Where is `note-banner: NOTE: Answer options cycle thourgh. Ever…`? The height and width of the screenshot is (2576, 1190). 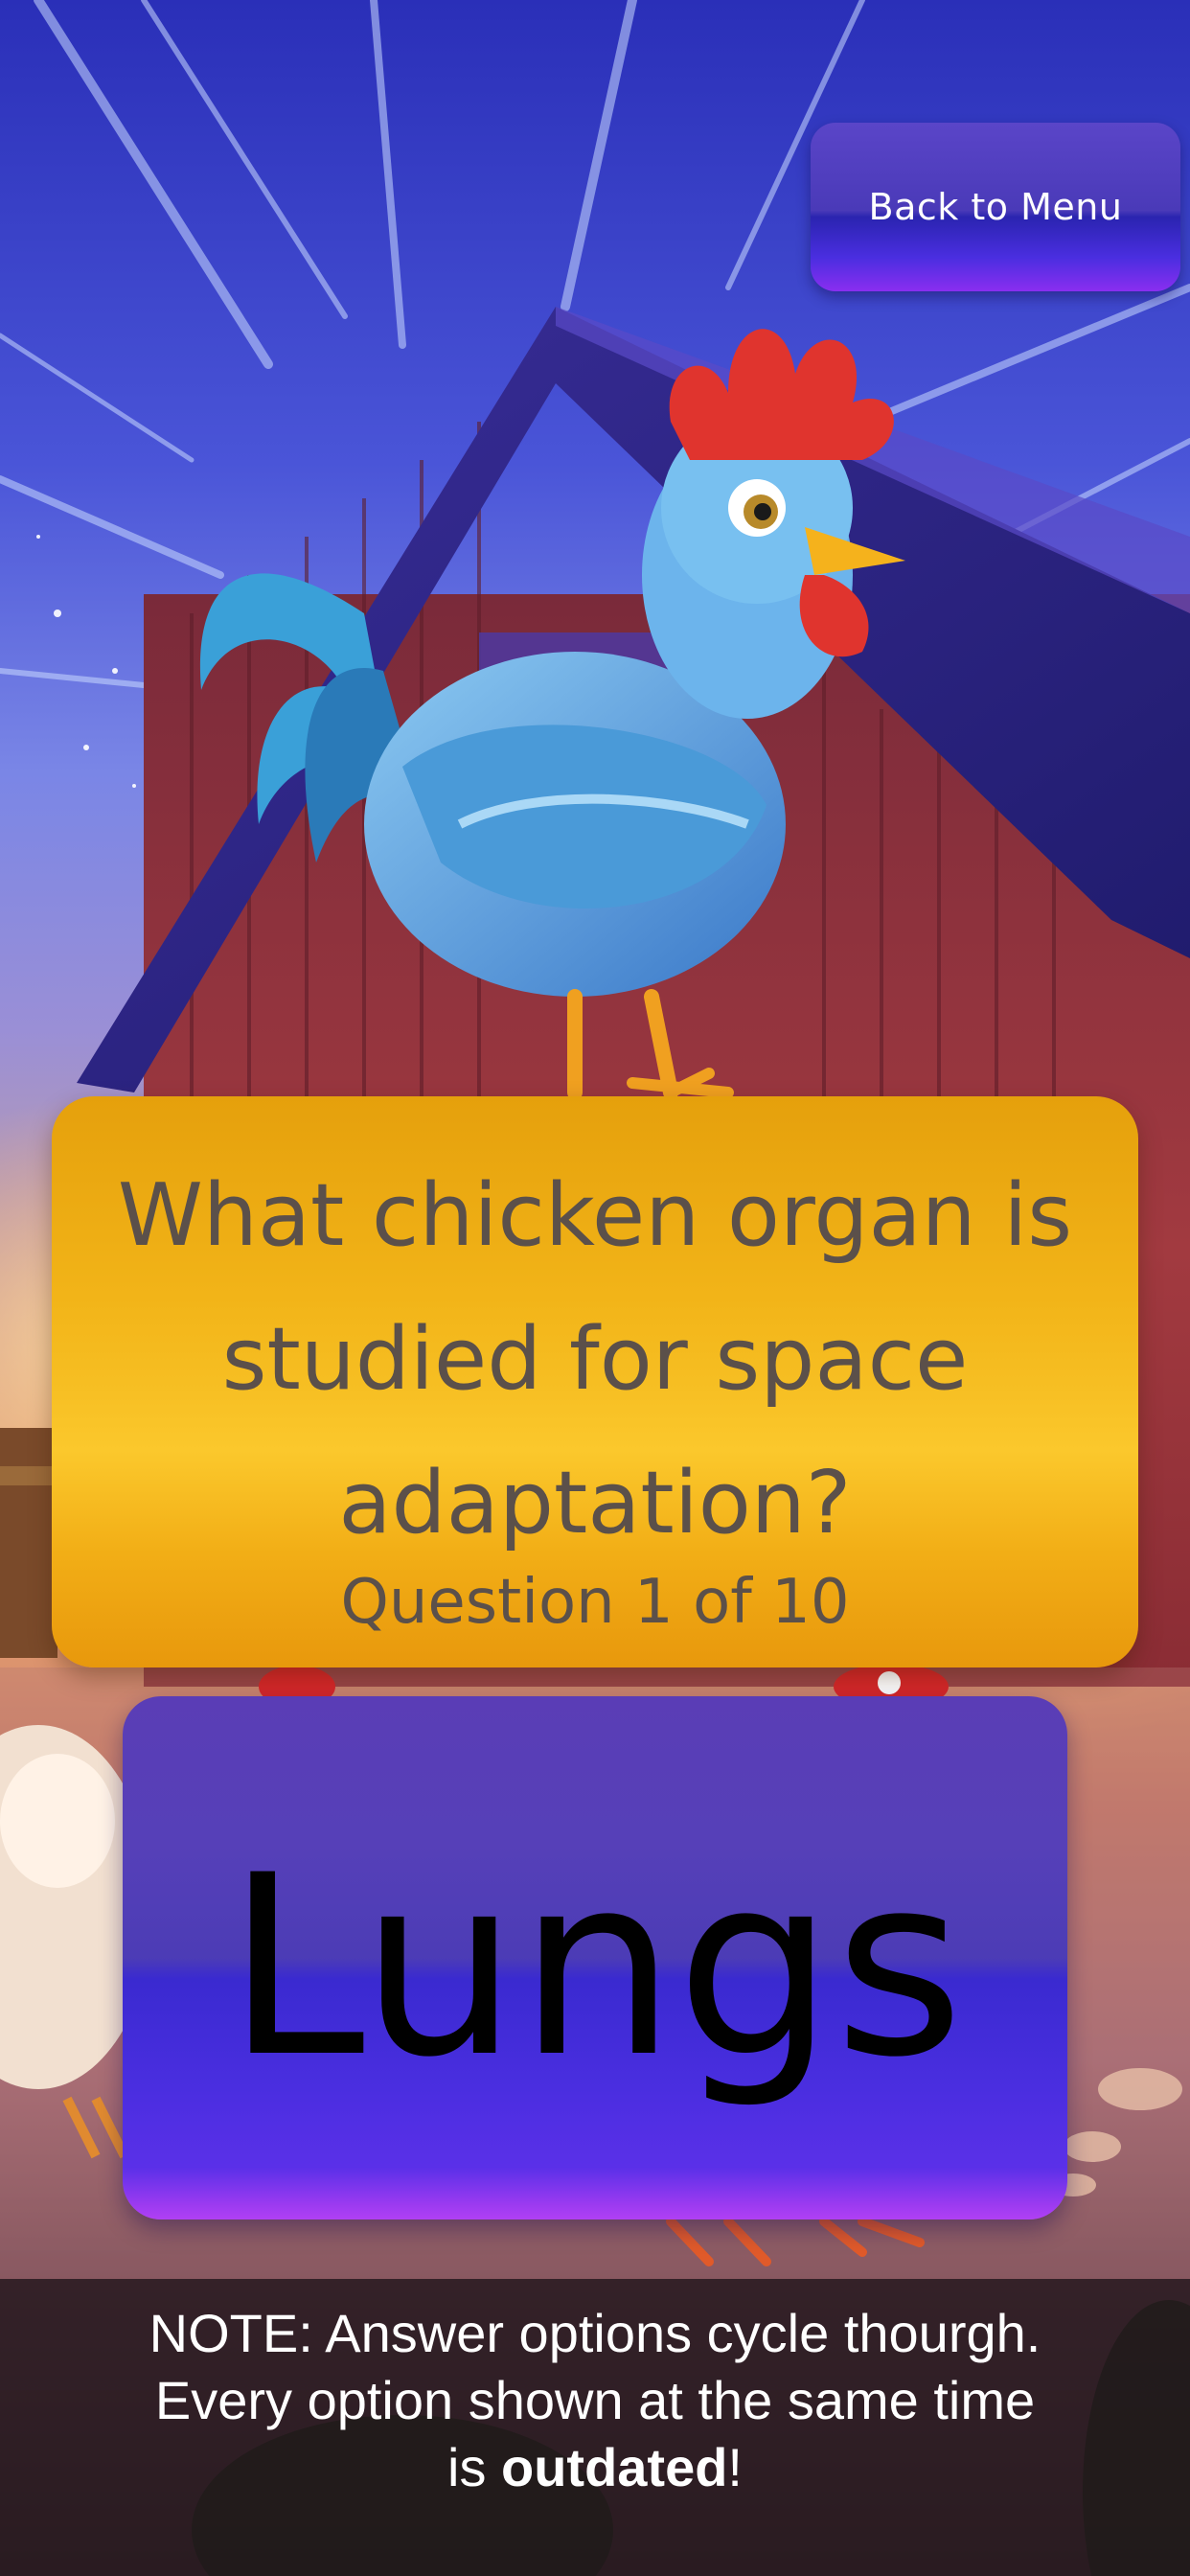
note-banner: NOTE: Answer options cycle thourgh. Ever… is located at coordinates (595, 2427).